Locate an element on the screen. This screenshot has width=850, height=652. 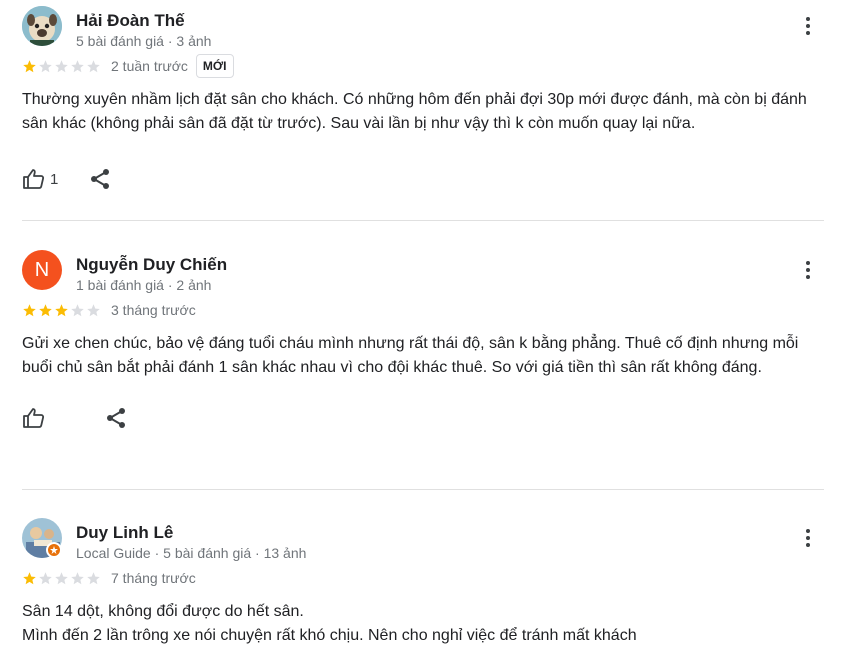
new-badge: MỚI is located at coordinates (214, 66).